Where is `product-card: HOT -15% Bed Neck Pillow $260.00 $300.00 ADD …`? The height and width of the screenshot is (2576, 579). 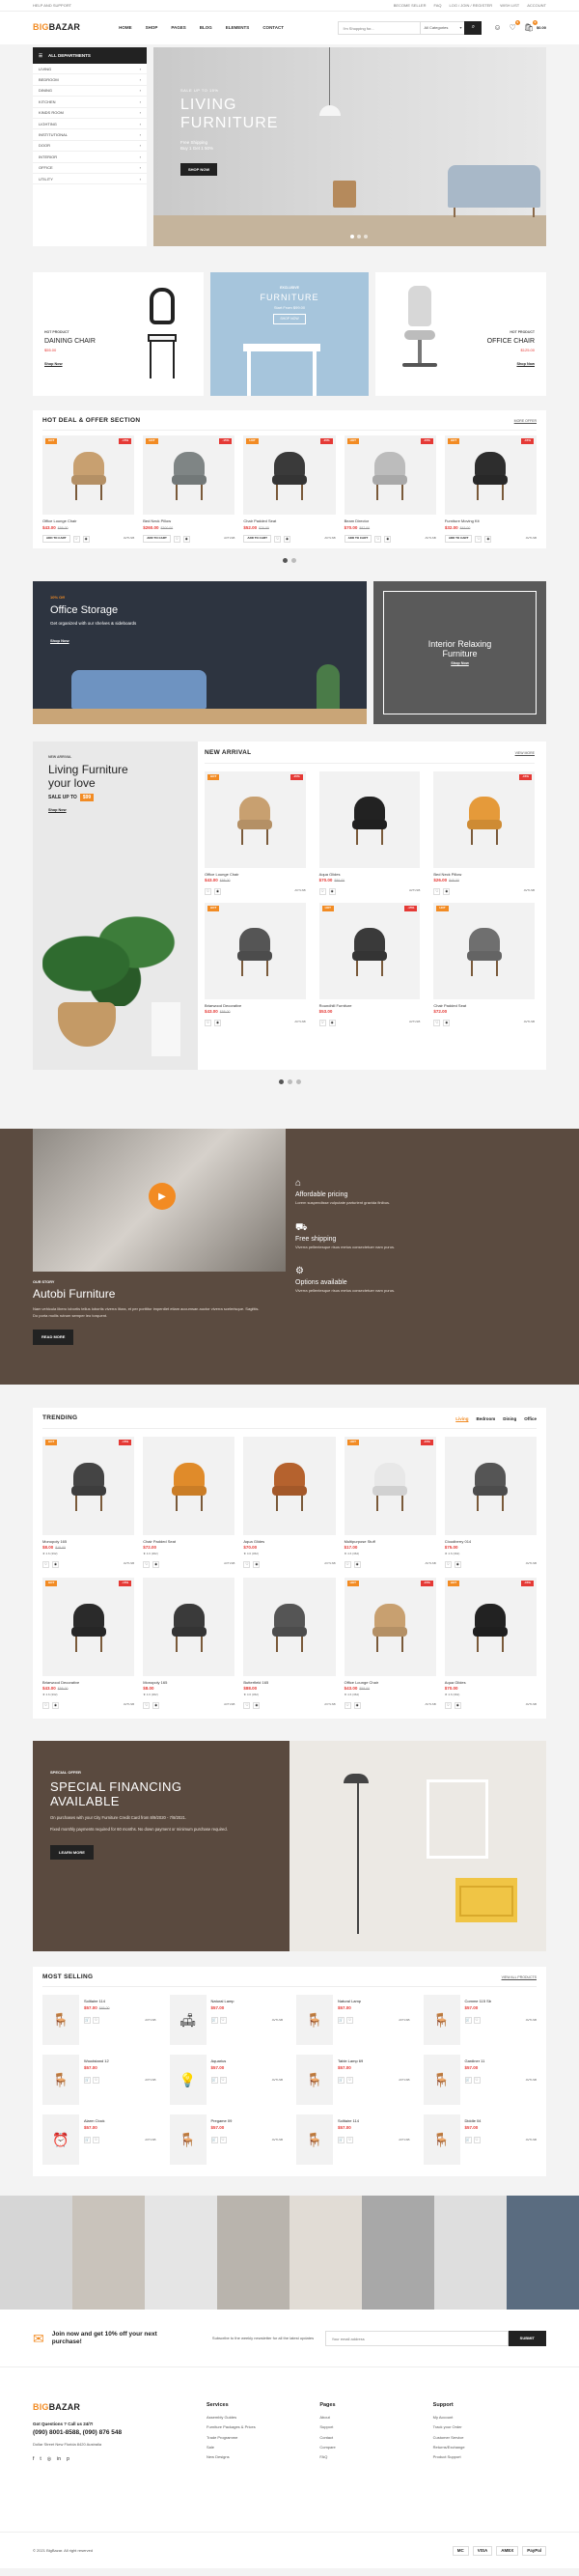 product-card: HOT -15% Bed Neck Pillow $260.00 $300.00 ADD … is located at coordinates (189, 490).